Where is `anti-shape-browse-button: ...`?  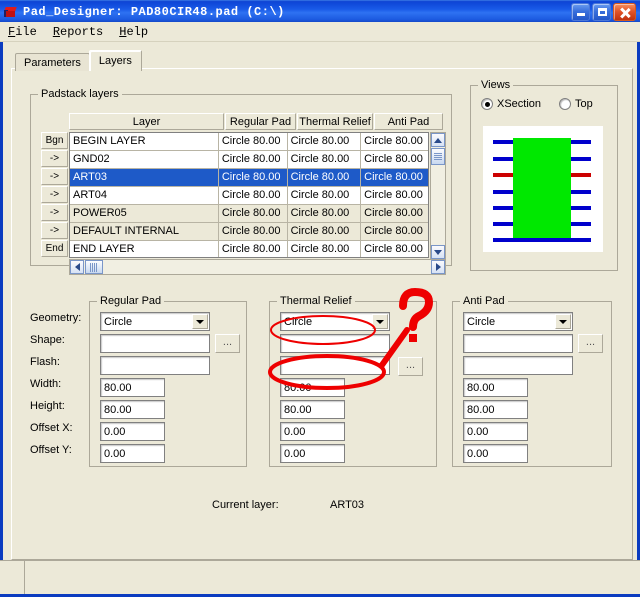
anti-shape-browse-button: ... is located at coordinates (590, 343).